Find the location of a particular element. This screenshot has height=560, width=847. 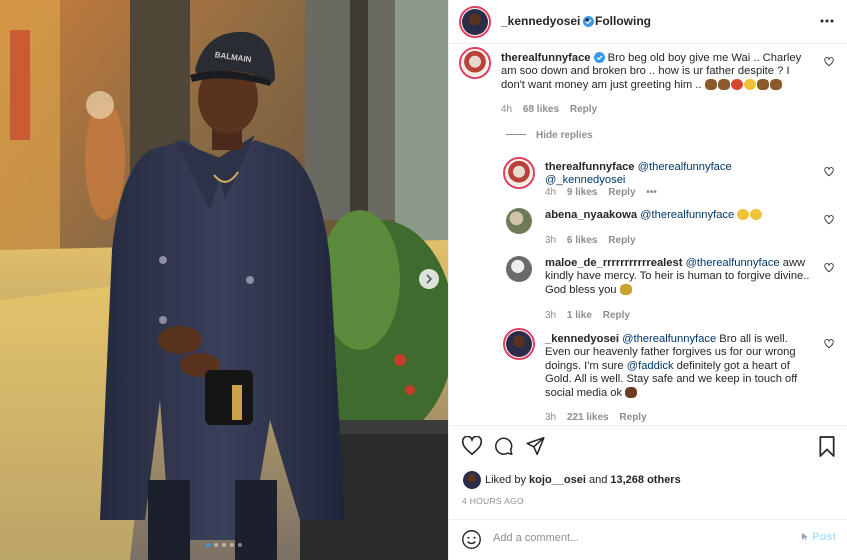

hide-replies-button: Hide replies is located at coordinates (549, 135).